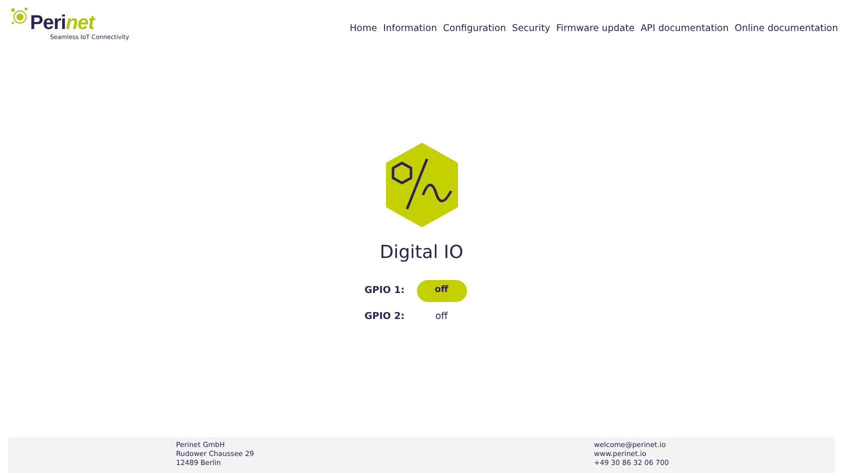 The height and width of the screenshot is (473, 843). Describe the element at coordinates (20, 16) in the screenshot. I see `dots-logo-icon` at that location.